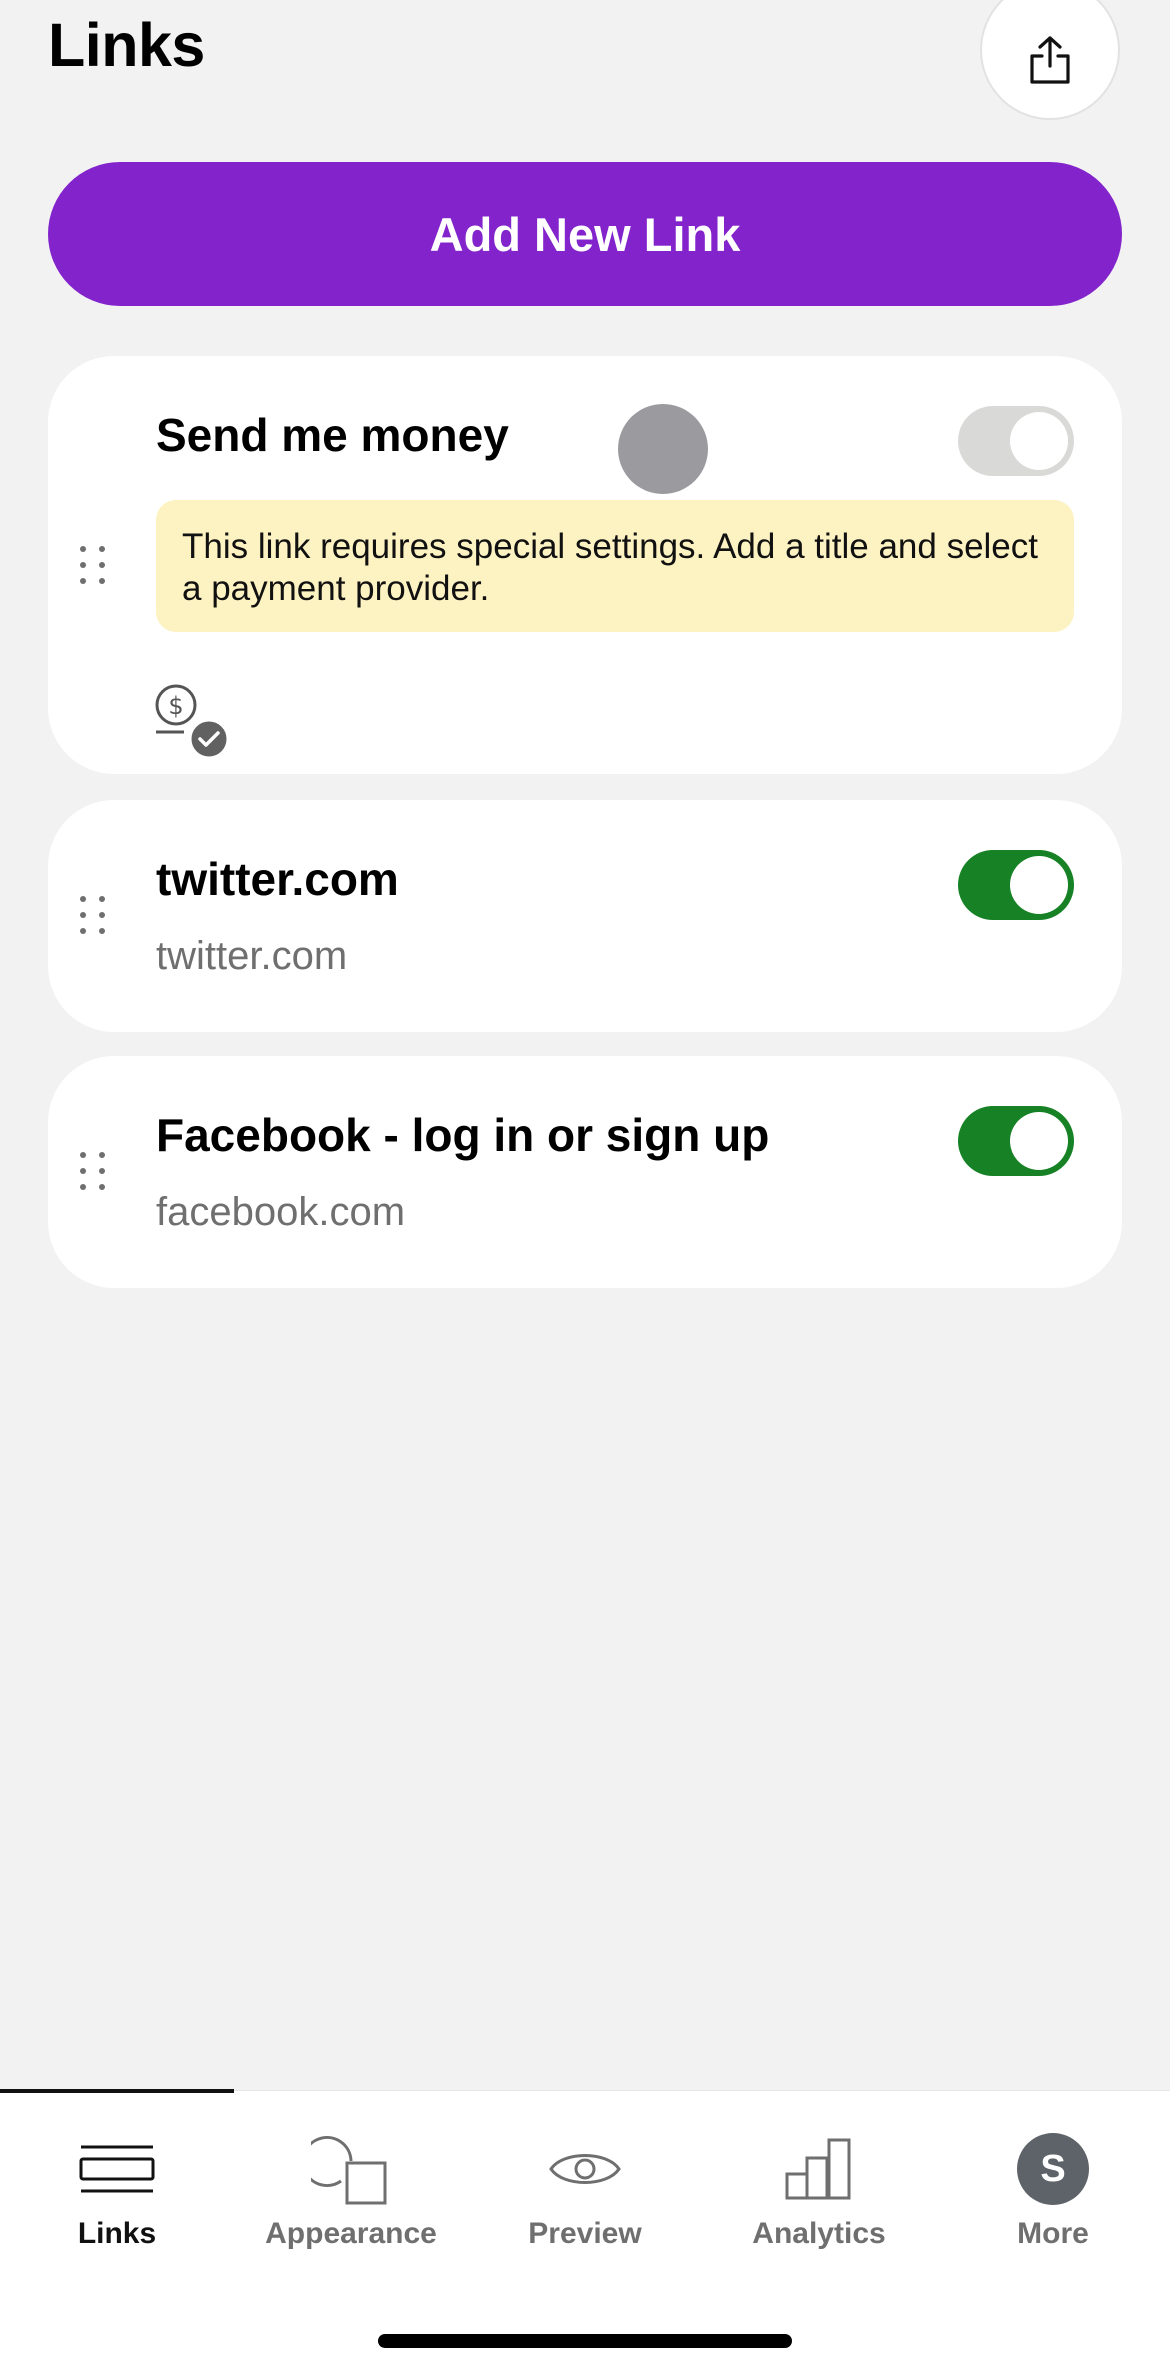  What do you see at coordinates (351, 2233) in the screenshot?
I see `tab-label: Appearance` at bounding box center [351, 2233].